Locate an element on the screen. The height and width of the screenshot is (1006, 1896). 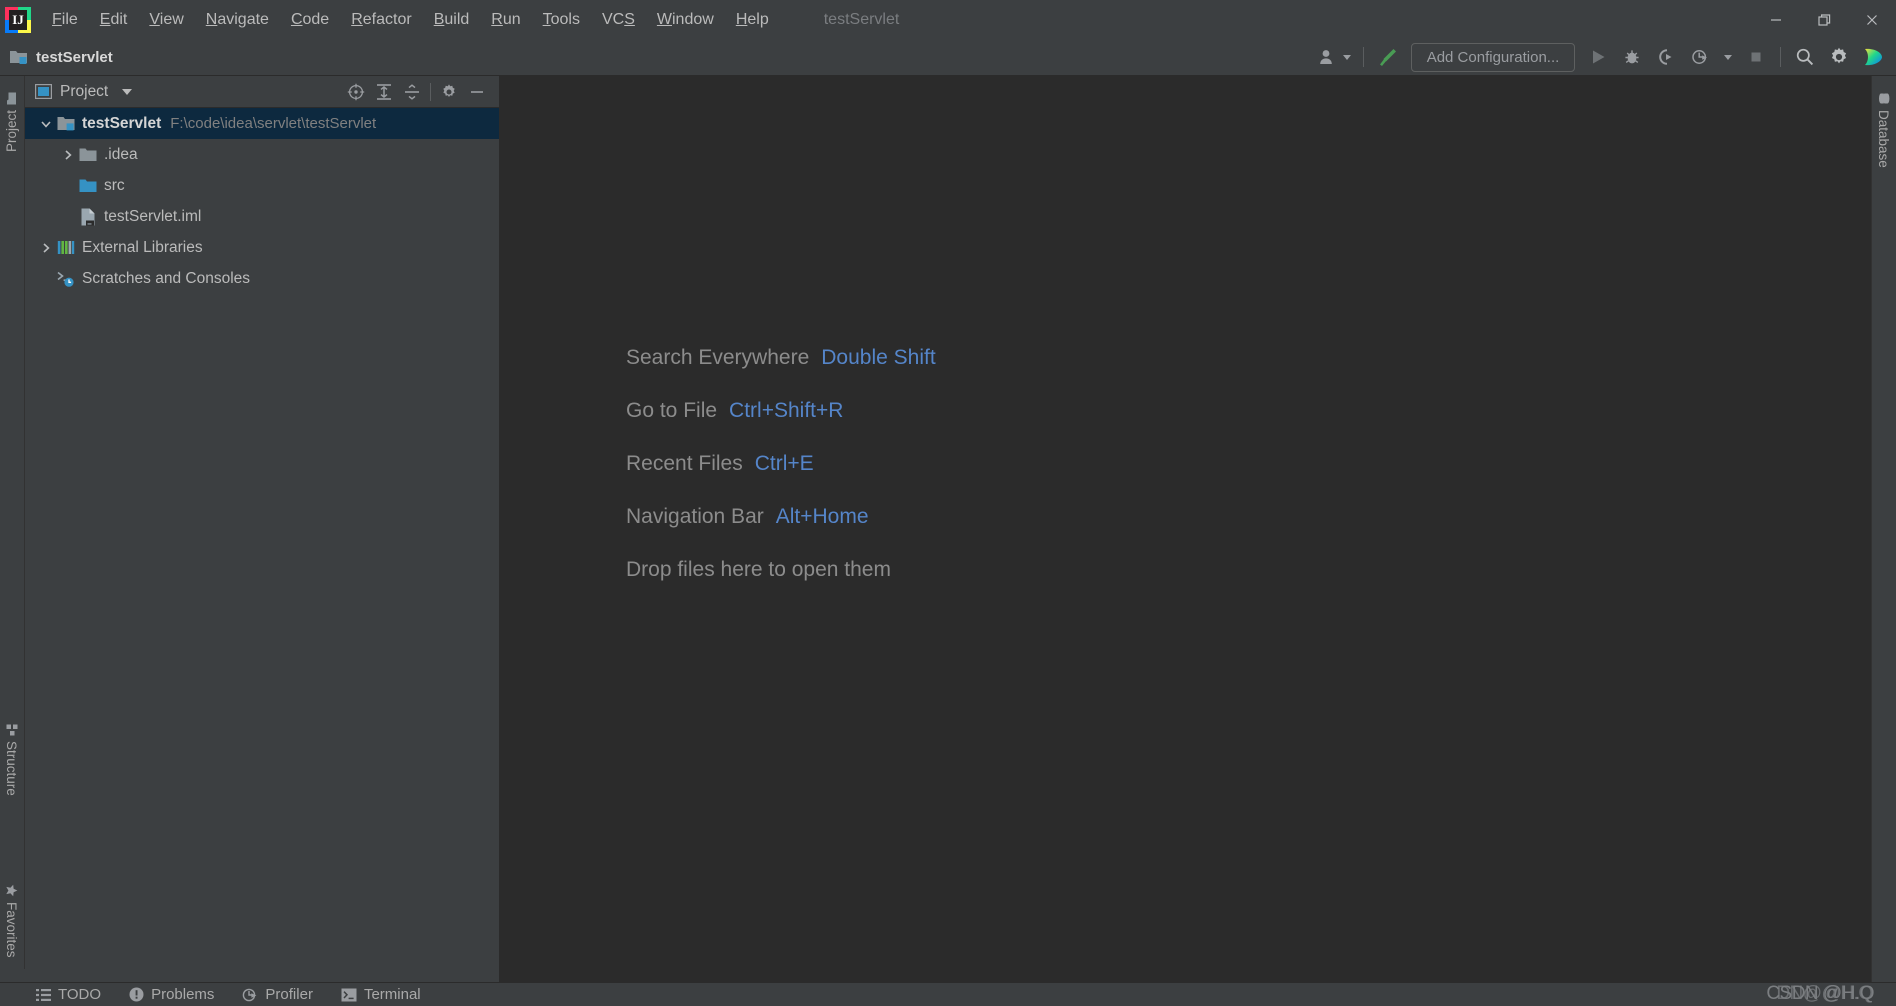
search-icon is located at coordinates (1805, 57).